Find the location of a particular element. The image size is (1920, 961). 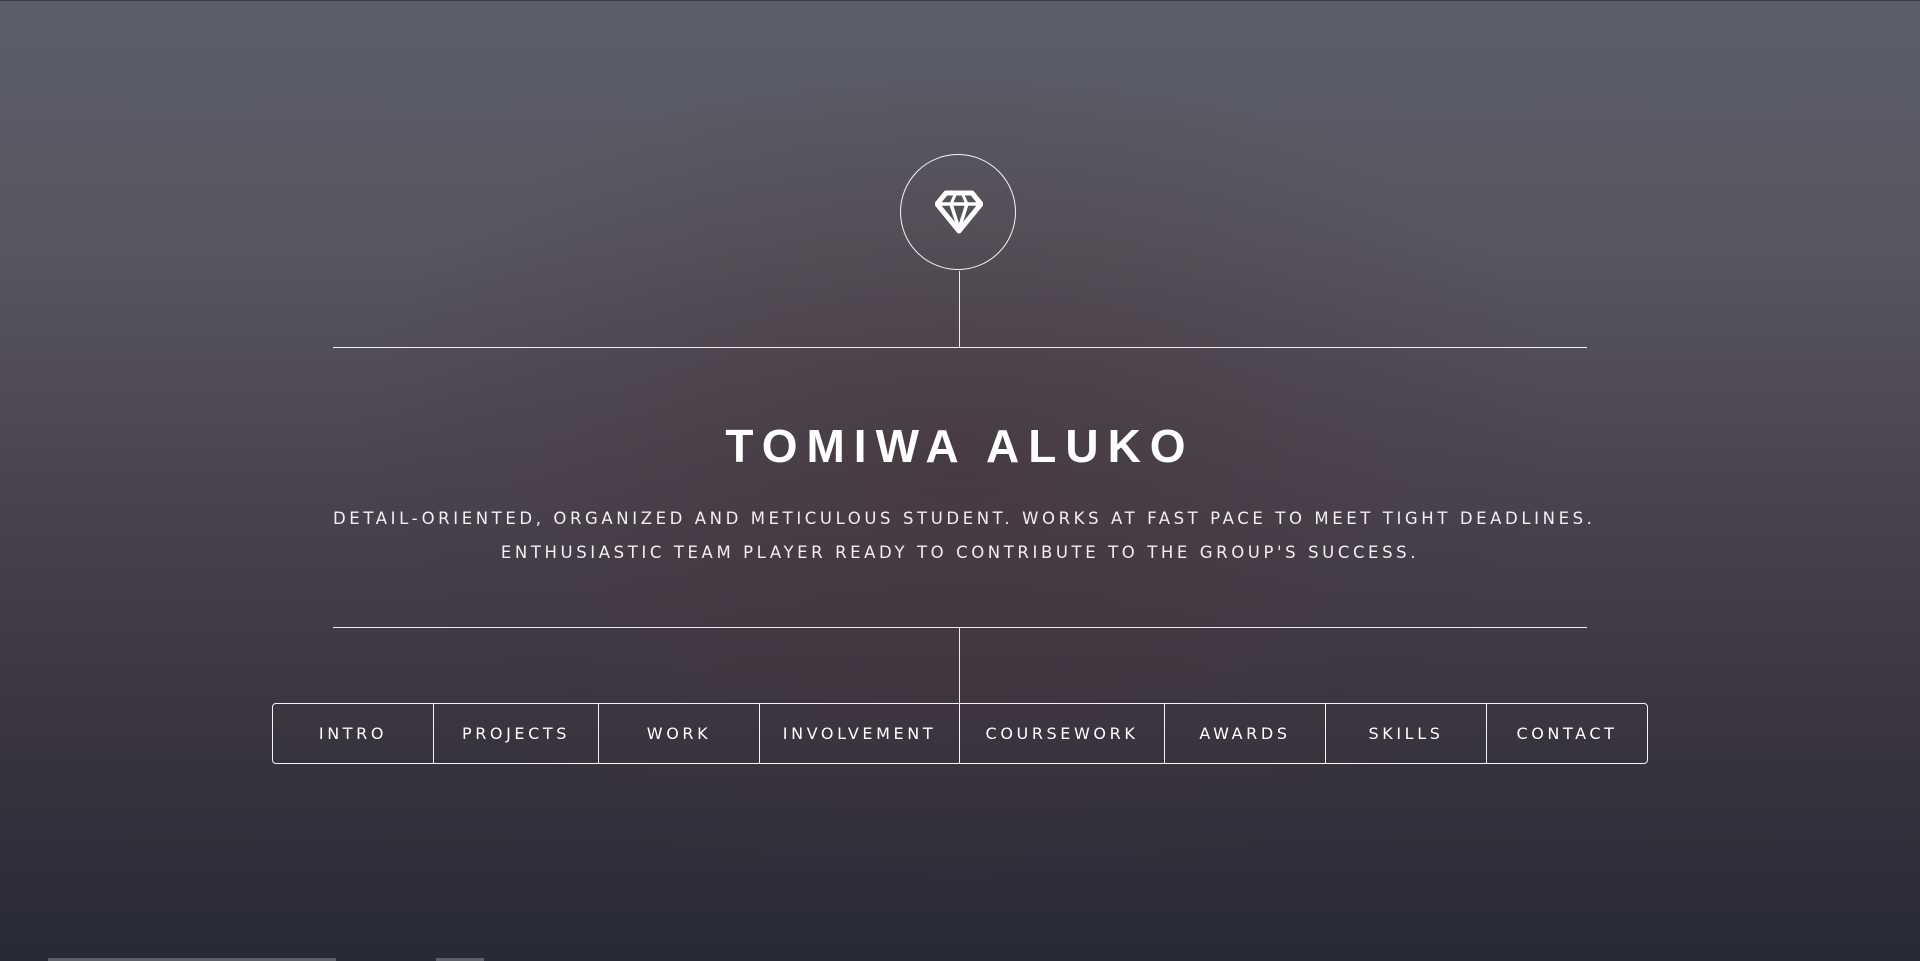

nav-work: WORK is located at coordinates (679, 733).